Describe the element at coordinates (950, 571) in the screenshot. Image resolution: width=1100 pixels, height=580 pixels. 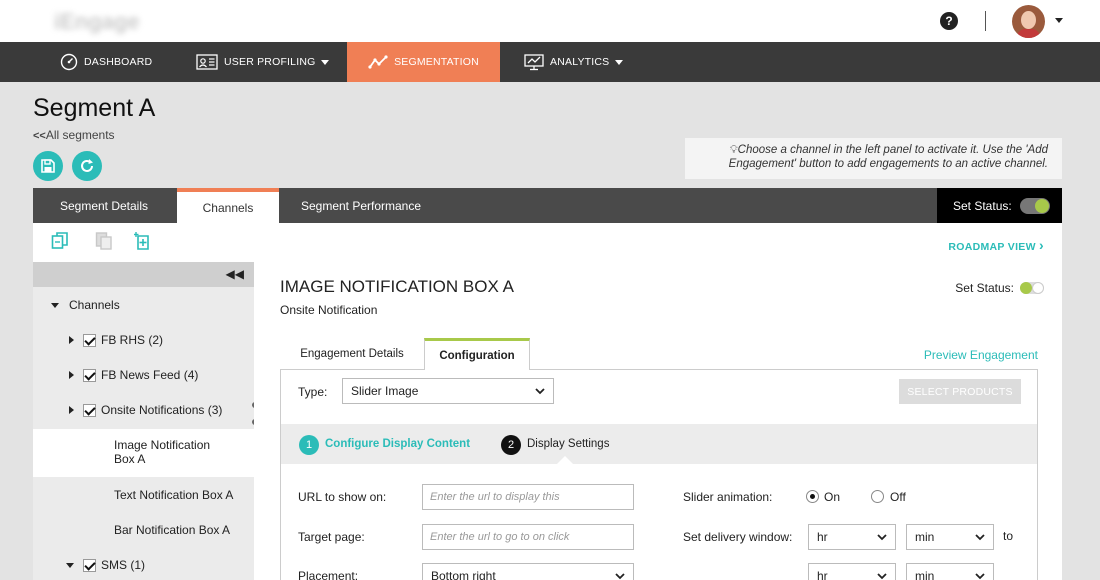
I see `delivery-end-minute-select: min` at that location.